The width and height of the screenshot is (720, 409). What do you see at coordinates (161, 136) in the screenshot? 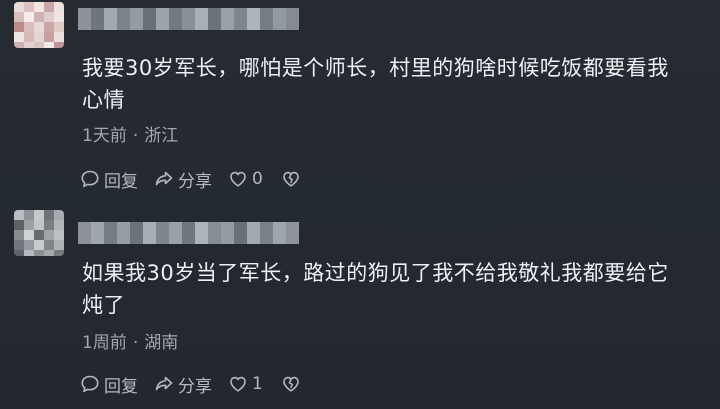
I see `comment-location: 浙江` at bounding box center [161, 136].